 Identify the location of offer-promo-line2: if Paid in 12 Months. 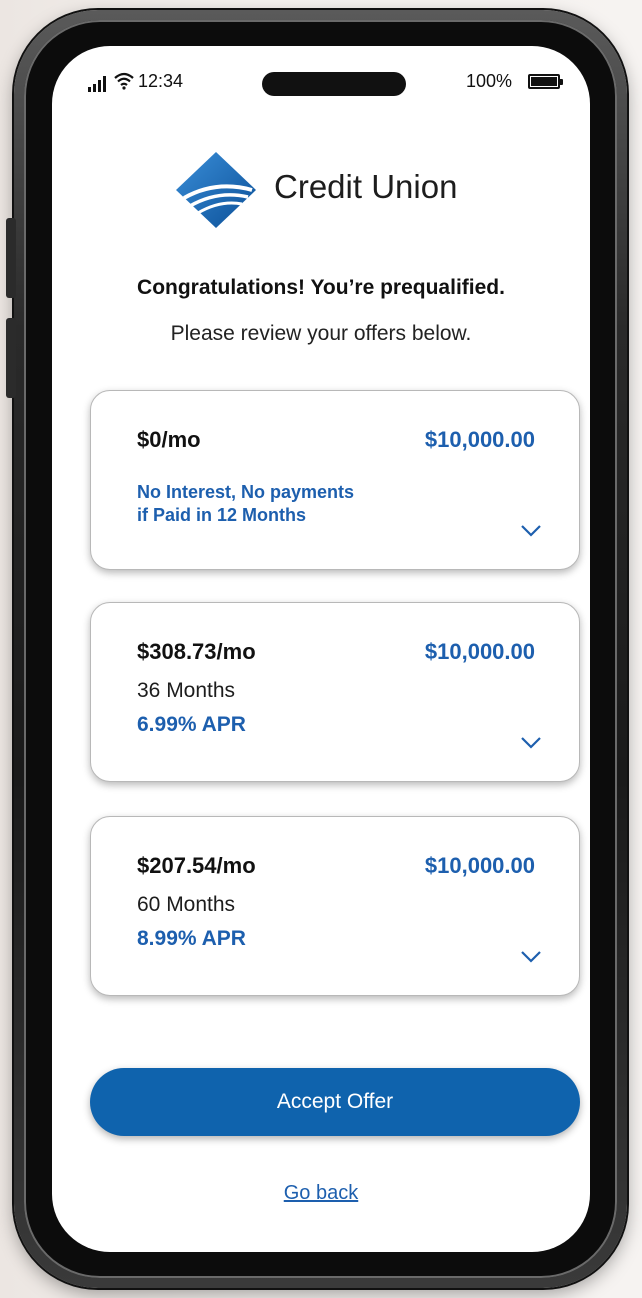
(222, 515).